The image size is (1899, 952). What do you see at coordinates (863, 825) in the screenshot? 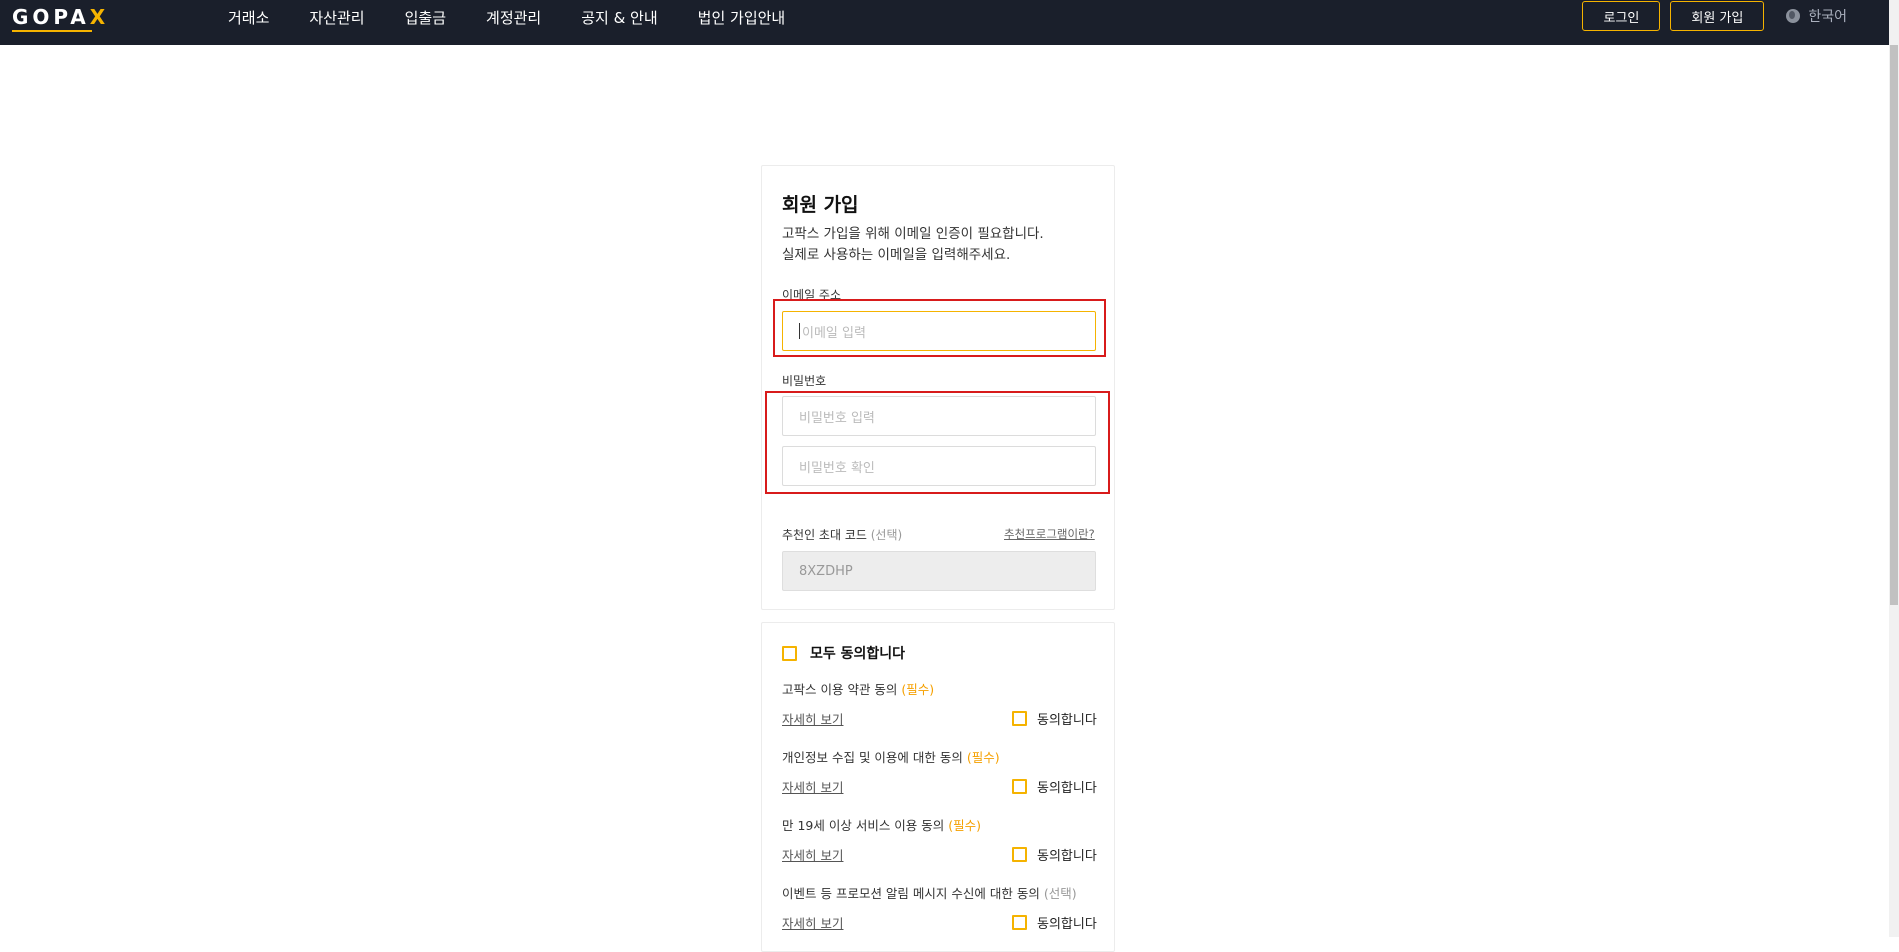
I see `term-title-text: 만 19세 이상 서비스 이용 동의` at bounding box center [863, 825].